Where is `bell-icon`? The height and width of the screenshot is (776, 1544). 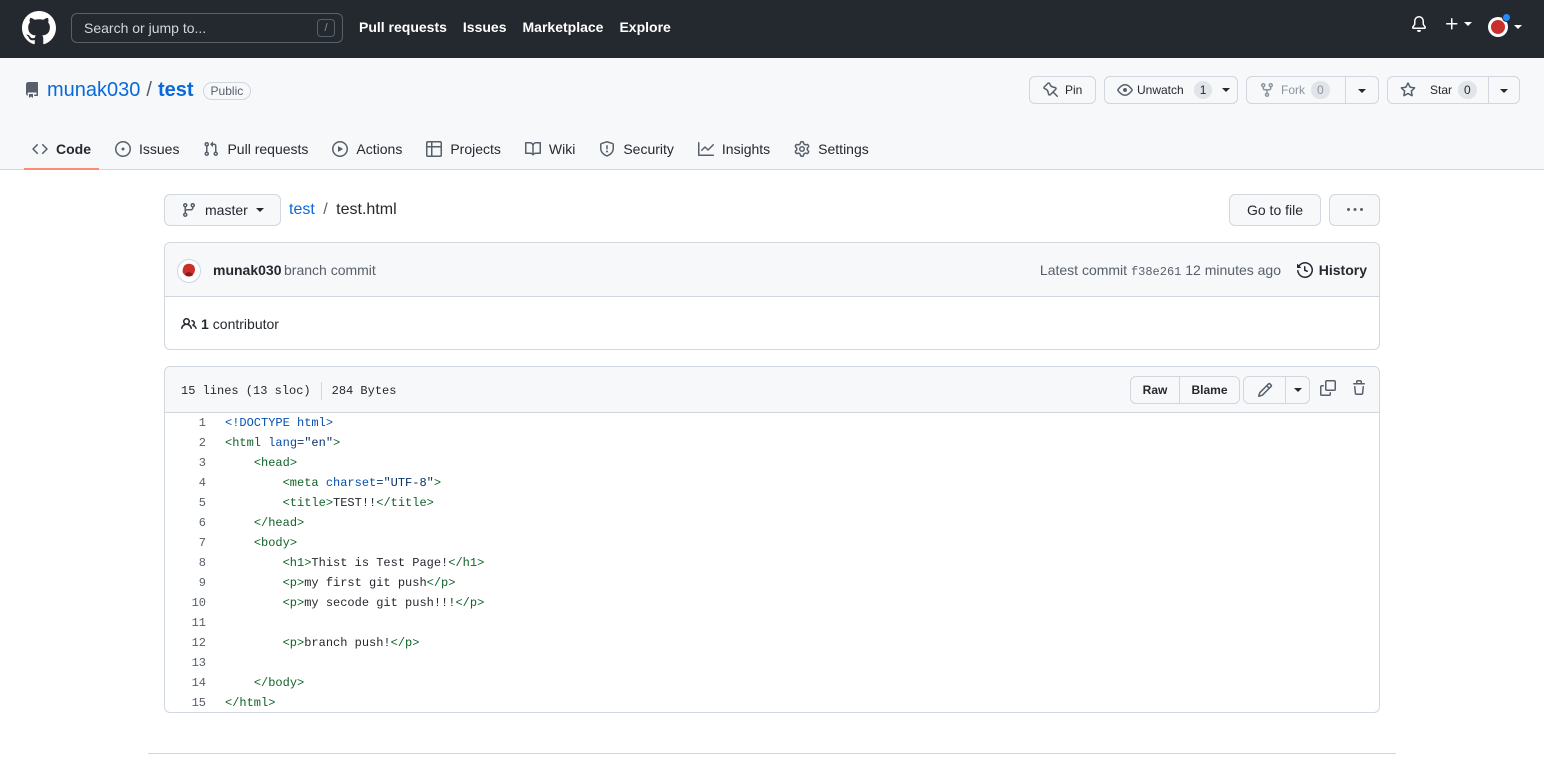
bell-icon is located at coordinates (1419, 24).